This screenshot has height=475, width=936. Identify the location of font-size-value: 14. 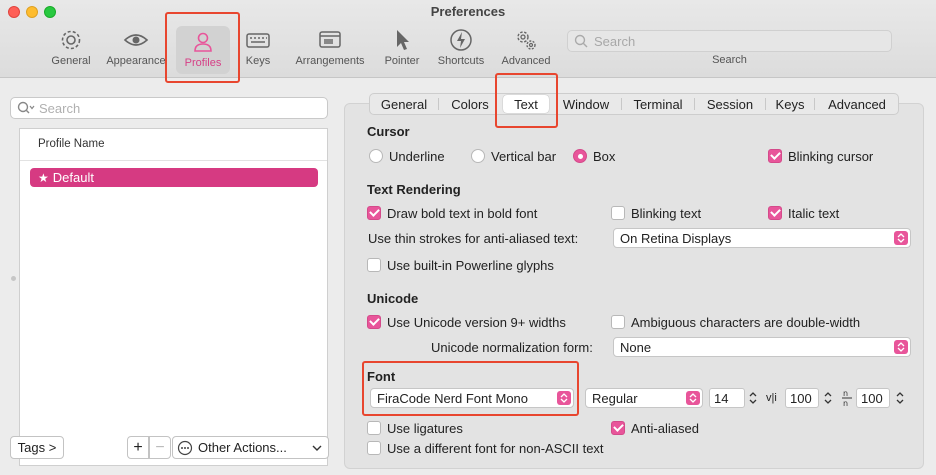
(721, 398).